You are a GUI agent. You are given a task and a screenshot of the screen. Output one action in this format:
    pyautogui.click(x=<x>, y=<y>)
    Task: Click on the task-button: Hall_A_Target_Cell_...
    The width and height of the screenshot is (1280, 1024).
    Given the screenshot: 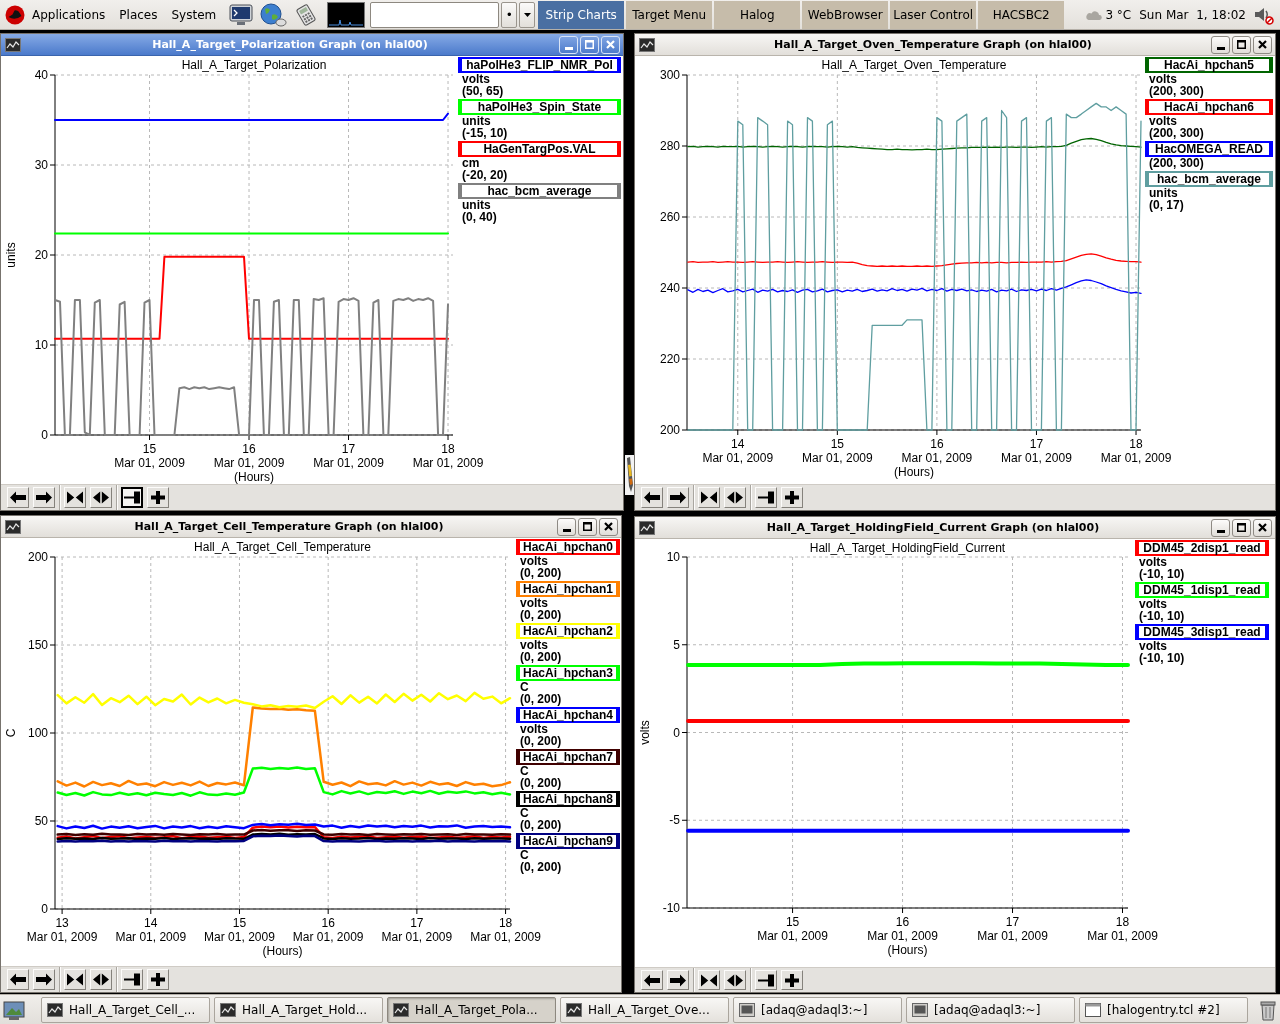 What is the action you would take?
    pyautogui.click(x=125, y=1009)
    